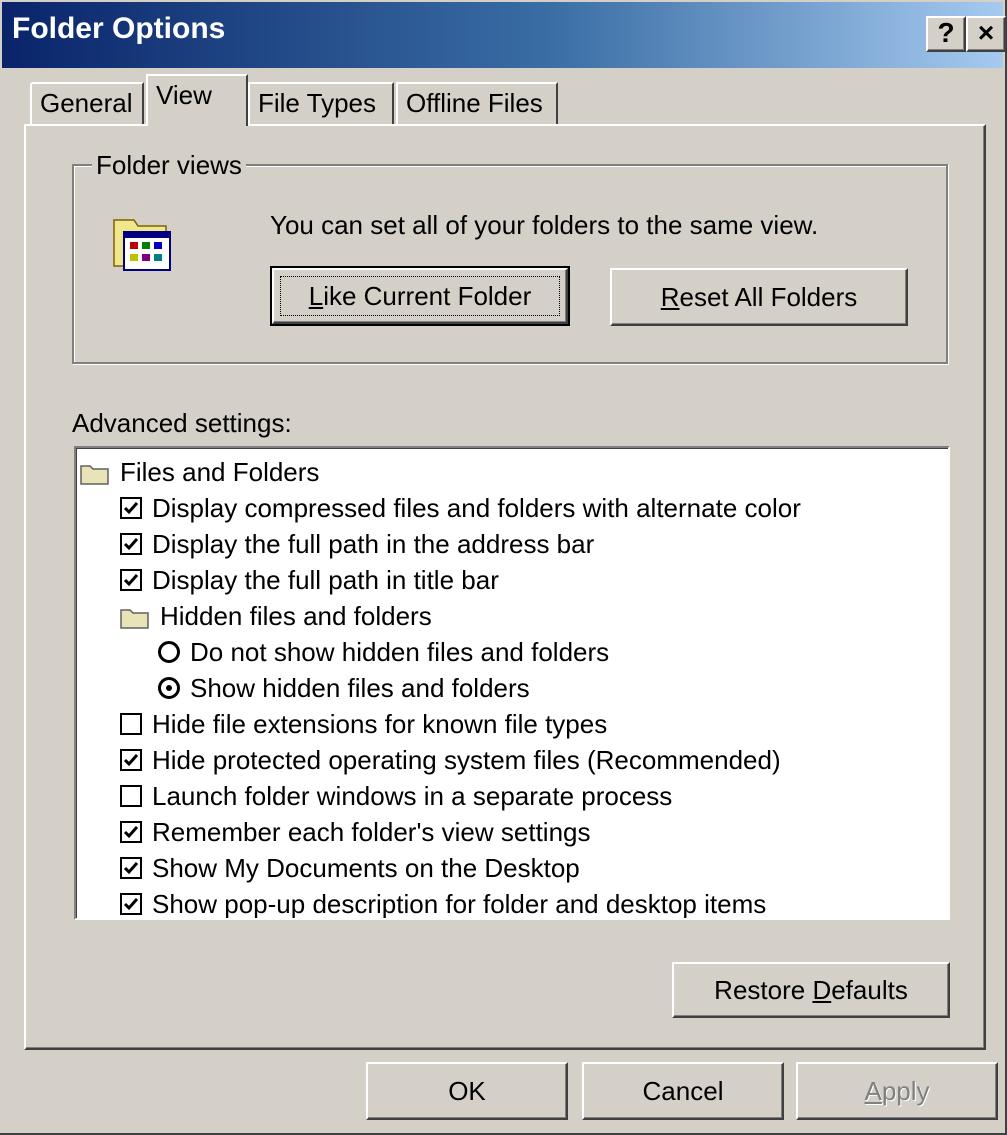 The width and height of the screenshot is (1007, 1135). I want to click on apply-button: Apply, so click(897, 1091).